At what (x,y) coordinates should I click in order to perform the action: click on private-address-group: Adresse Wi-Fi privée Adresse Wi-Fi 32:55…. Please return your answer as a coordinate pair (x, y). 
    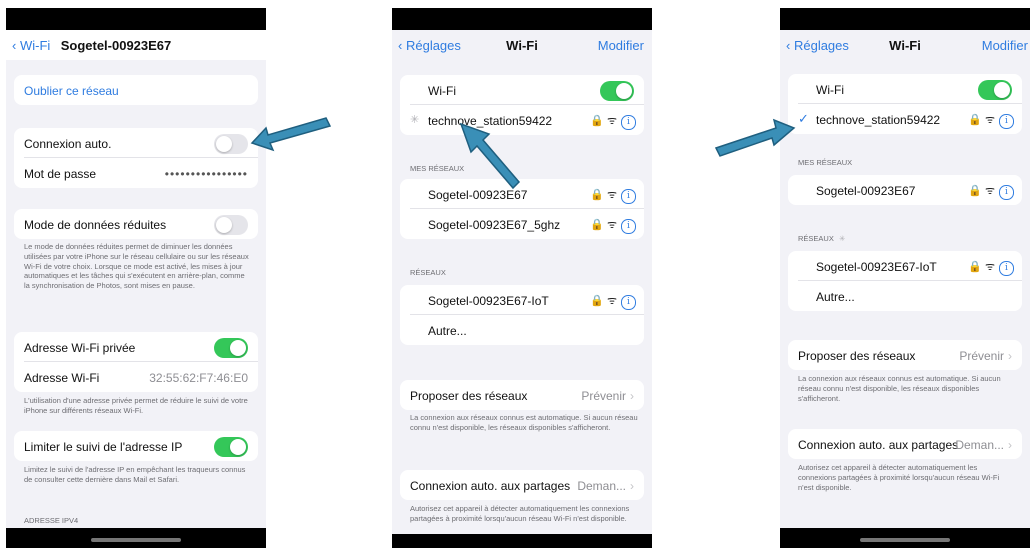
    Looking at the image, I should click on (136, 362).